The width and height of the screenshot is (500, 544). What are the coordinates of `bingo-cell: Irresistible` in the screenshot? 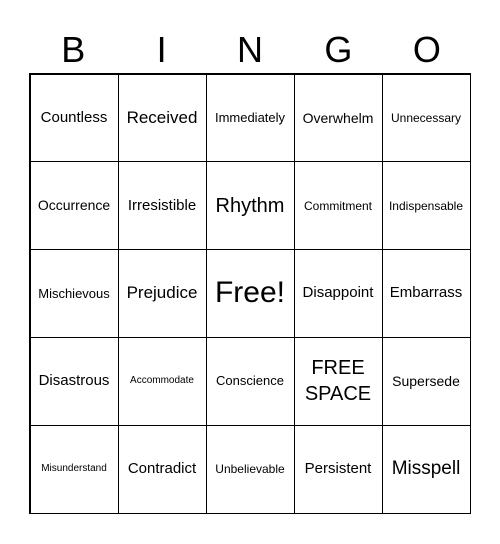 It's located at (162, 206).